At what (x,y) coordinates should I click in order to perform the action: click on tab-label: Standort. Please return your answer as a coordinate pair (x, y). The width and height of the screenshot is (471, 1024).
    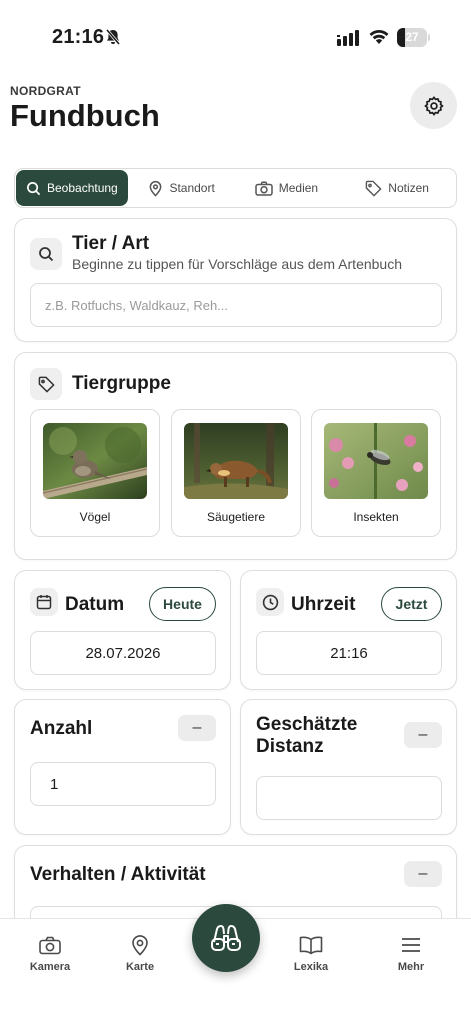
    Looking at the image, I should click on (192, 188).